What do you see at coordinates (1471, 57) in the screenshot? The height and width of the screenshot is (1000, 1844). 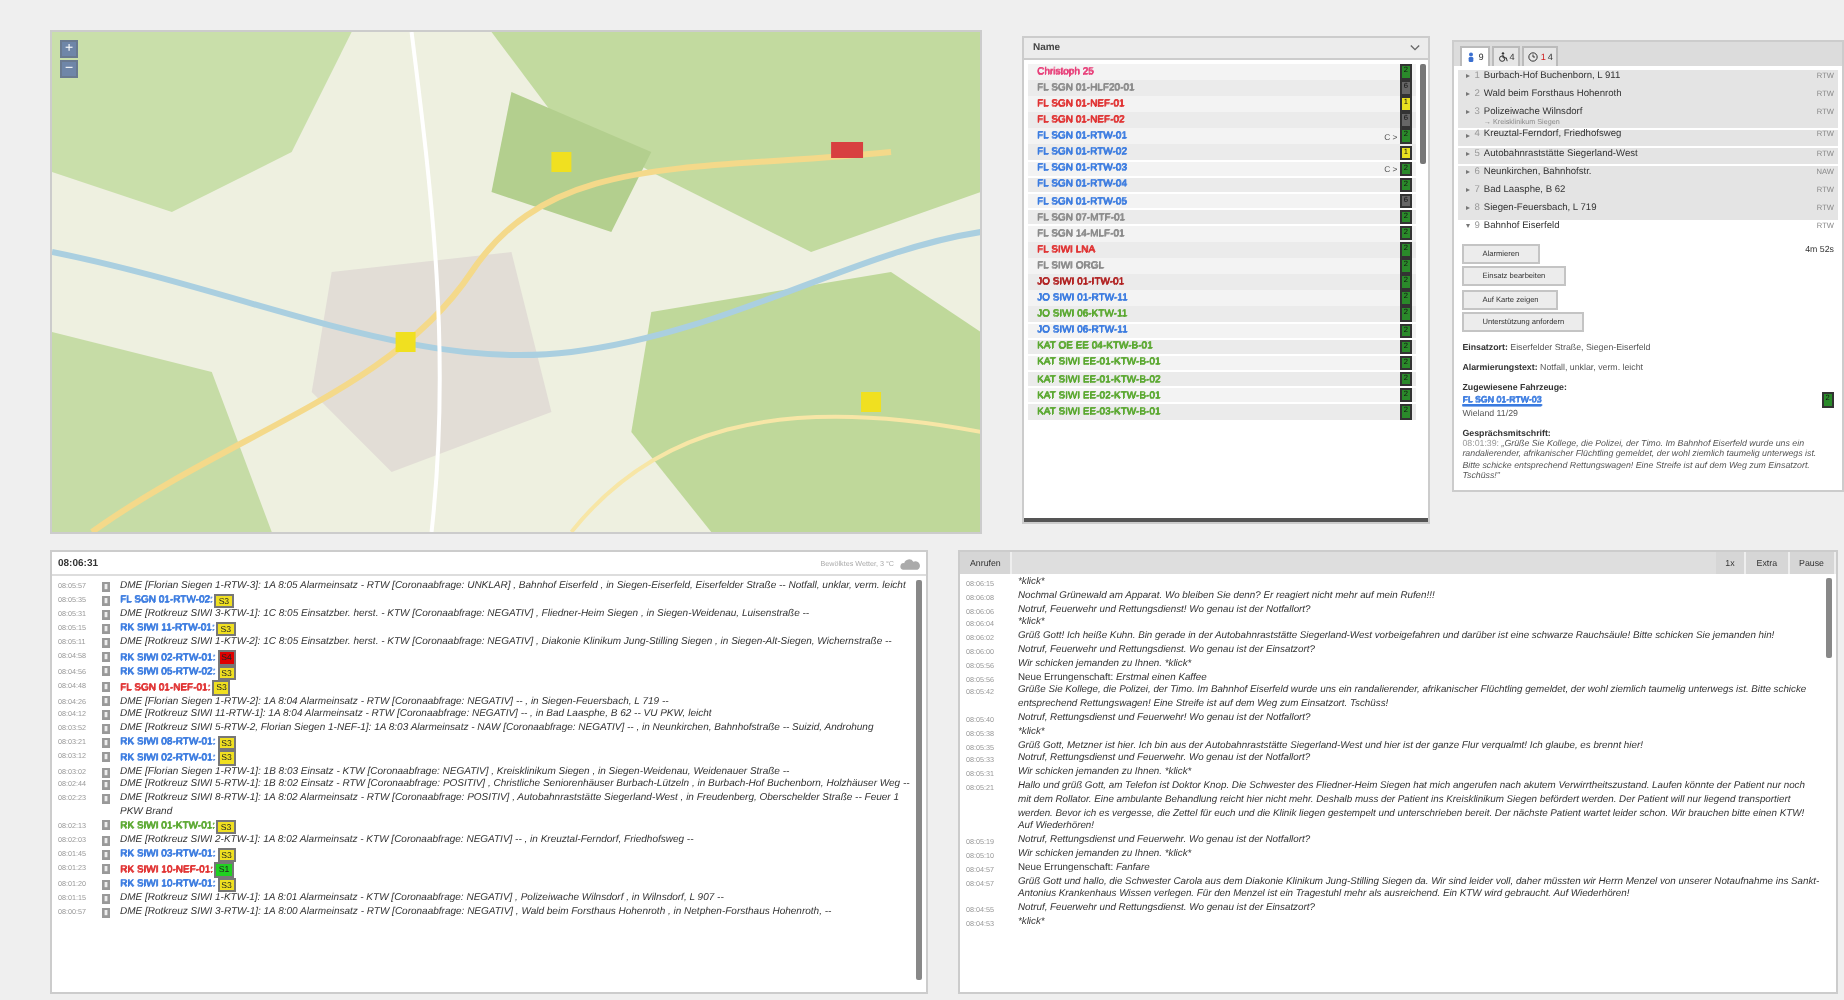 I see `person-icon` at bounding box center [1471, 57].